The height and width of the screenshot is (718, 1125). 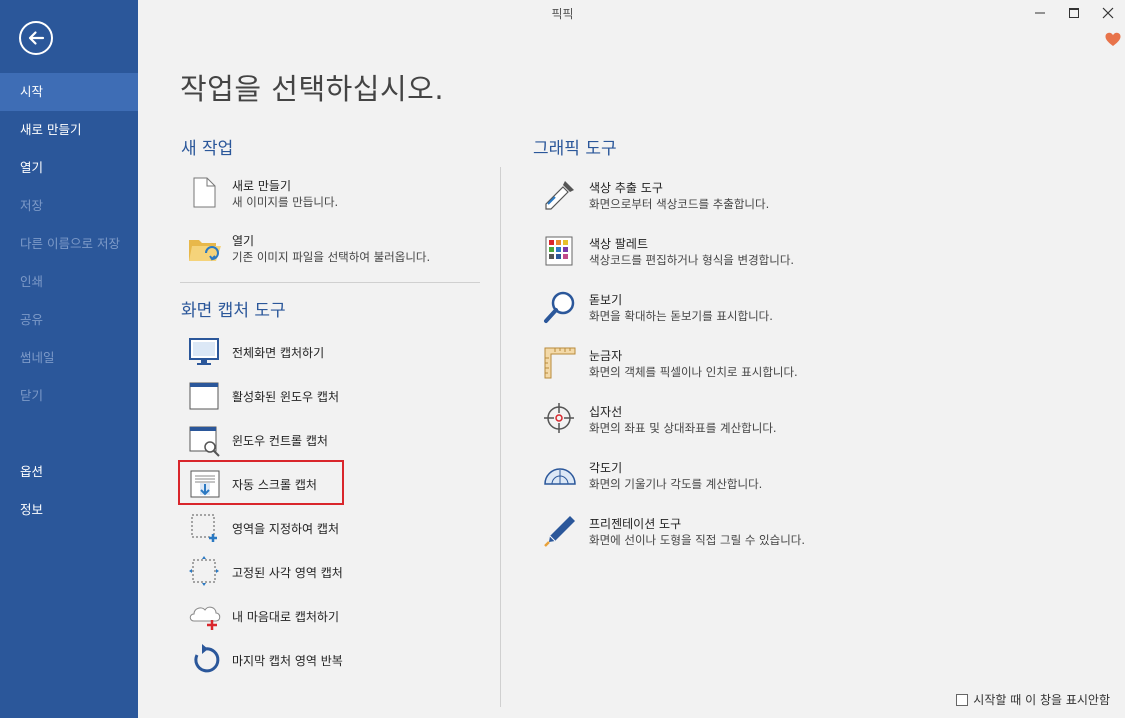 I want to click on capture-fullscreen-label: 전체화면 캡처하기, so click(x=278, y=353).